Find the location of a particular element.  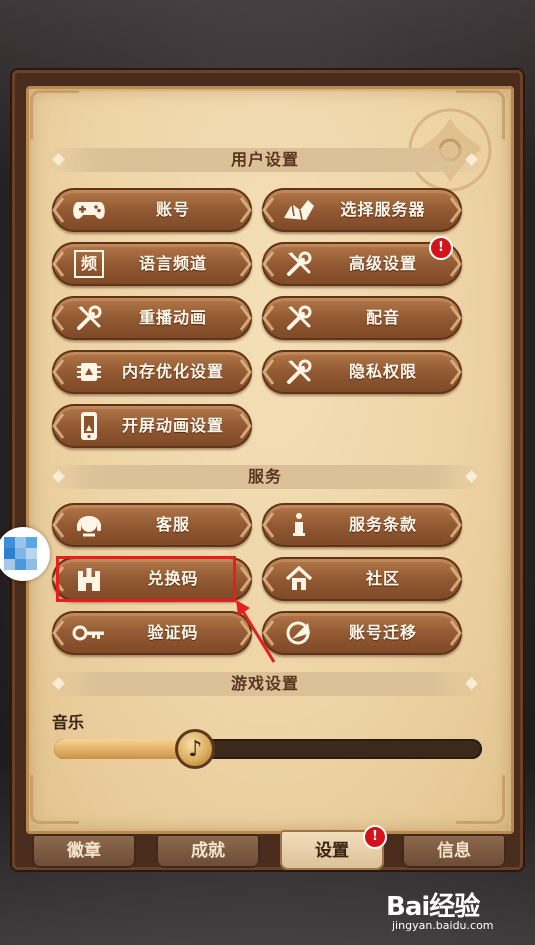

select-server-button-label: 选择服务器 is located at coordinates (383, 209).